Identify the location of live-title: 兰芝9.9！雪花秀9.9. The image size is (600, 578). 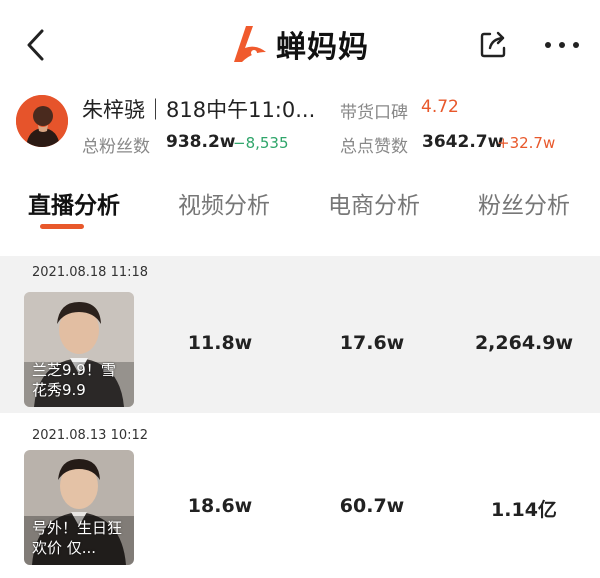
(74, 380).